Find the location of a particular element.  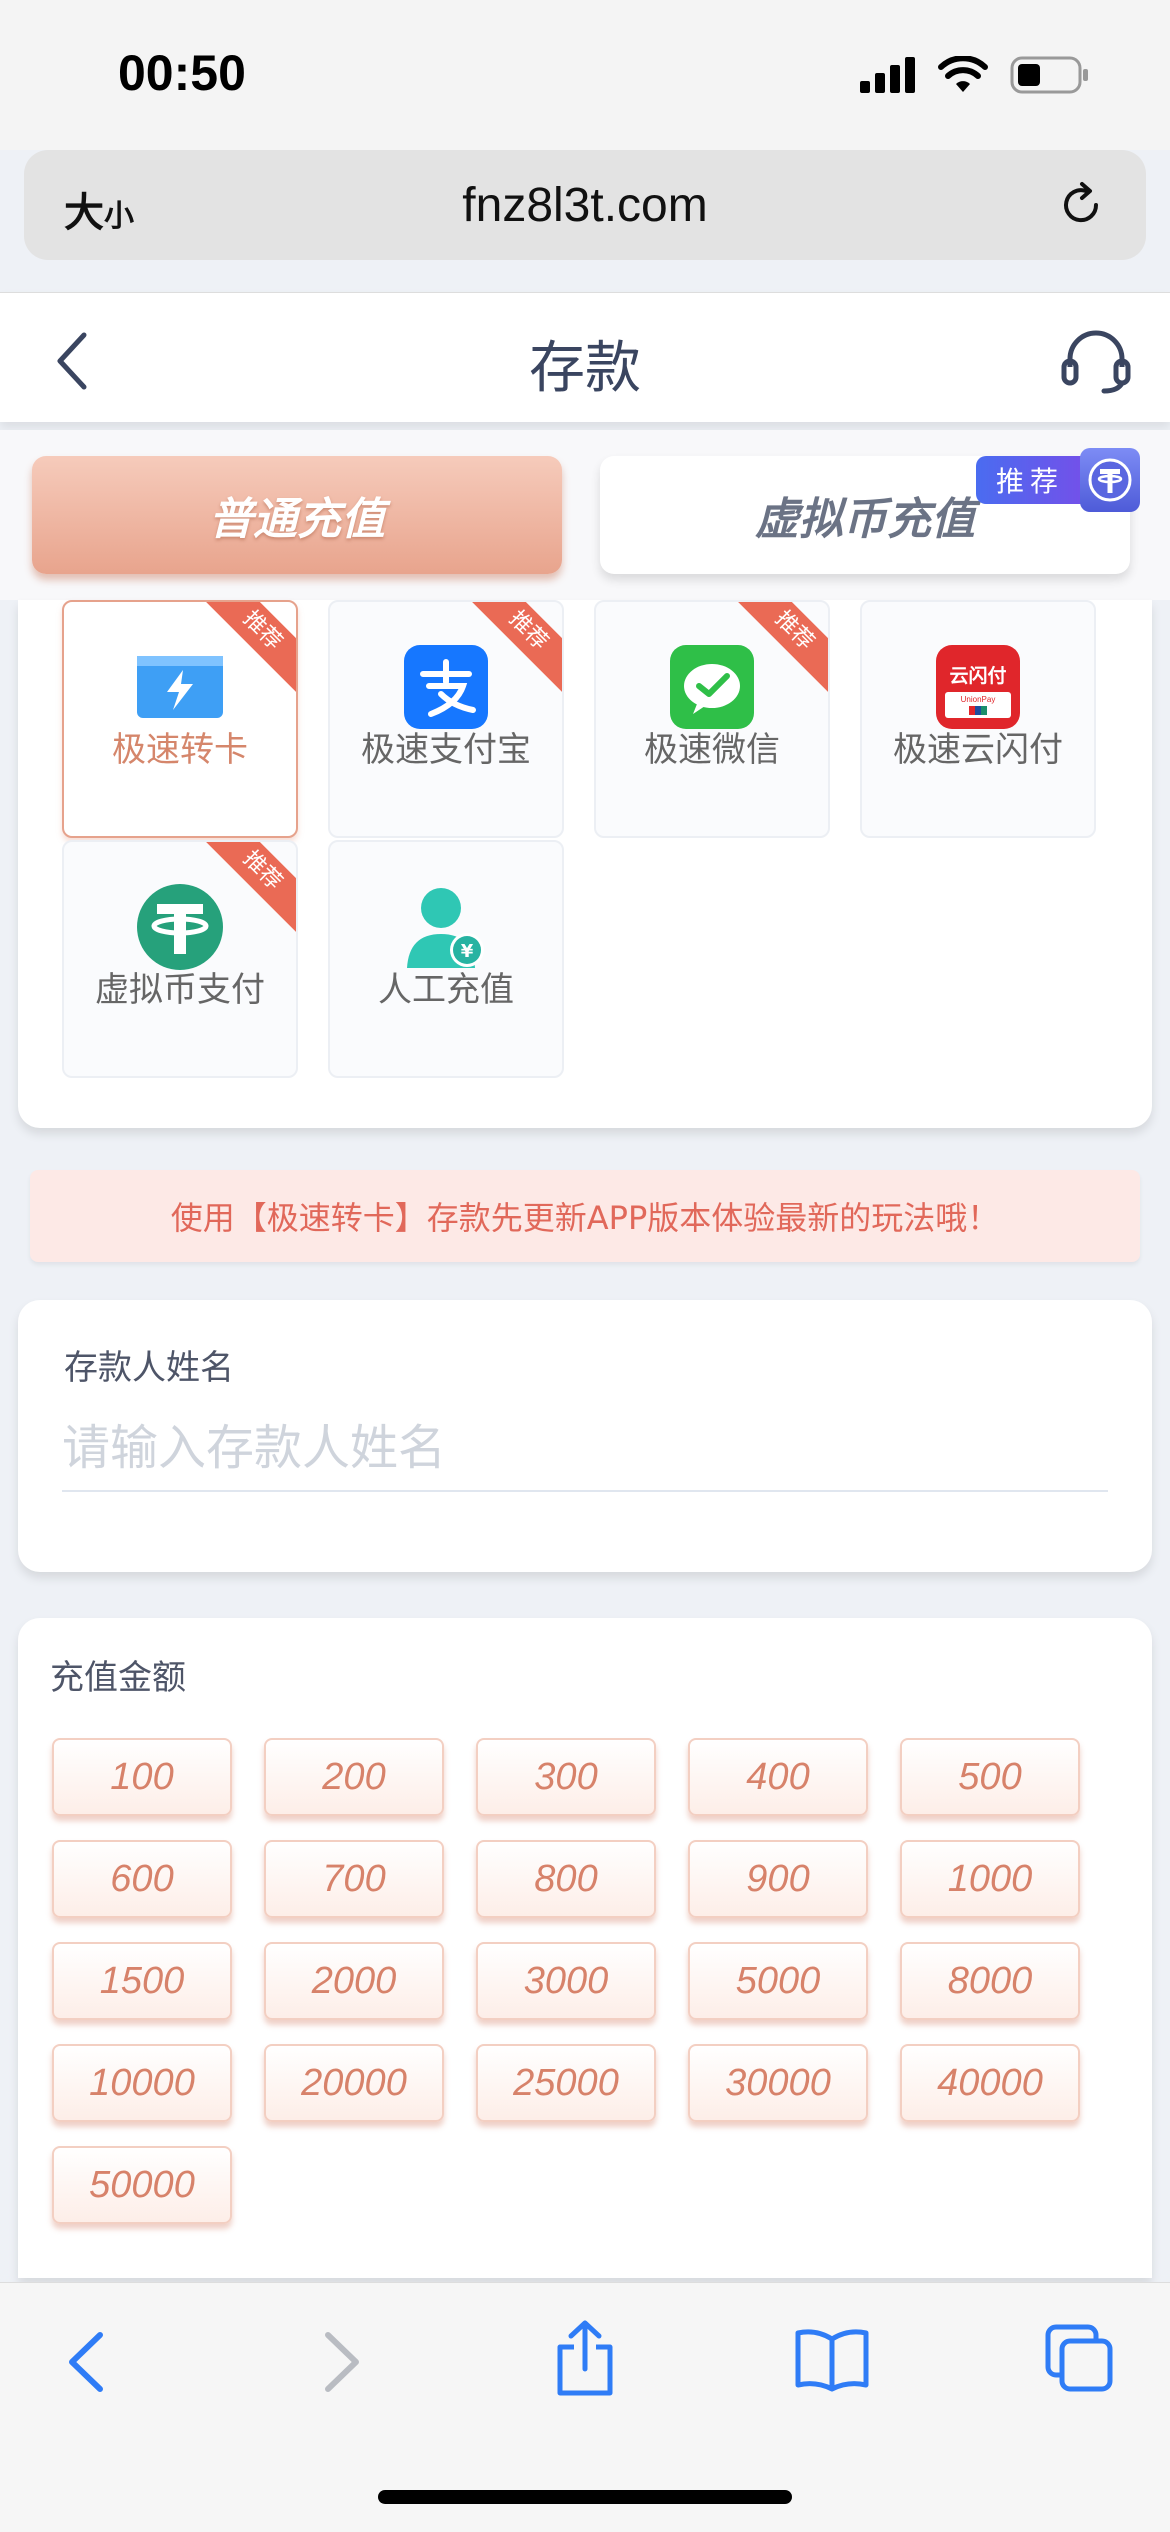

unionpay-icon: 云闪付 UnionPay is located at coordinates (978, 687).